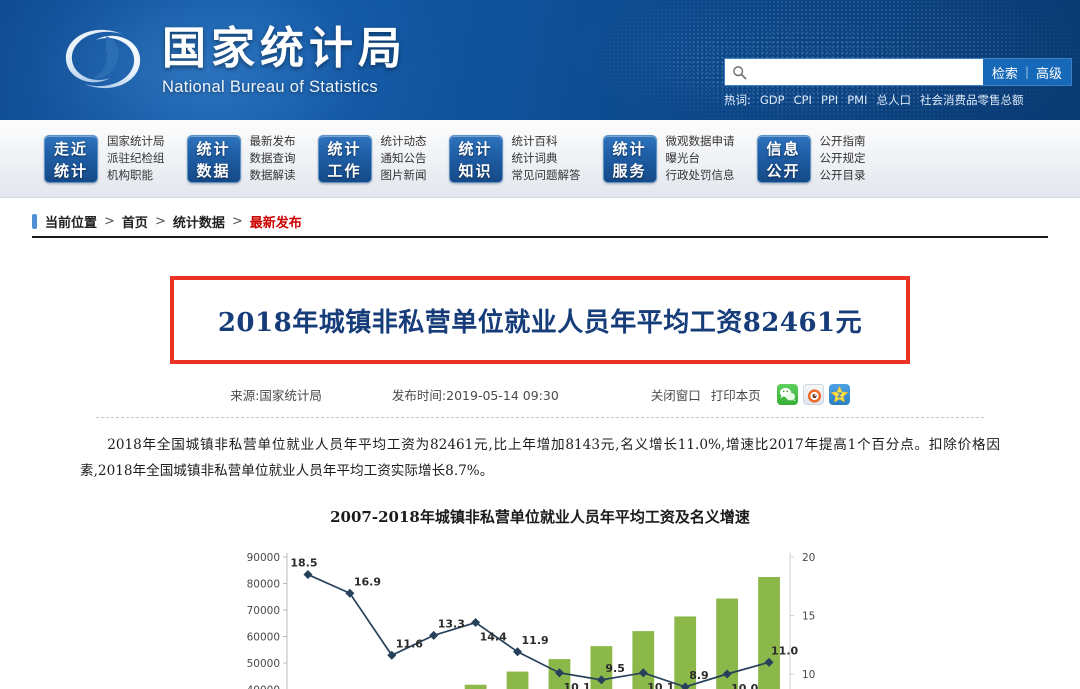 The image size is (1080, 689). I want to click on nav-badge-information-disclosure: 信息 公开, so click(783, 158).